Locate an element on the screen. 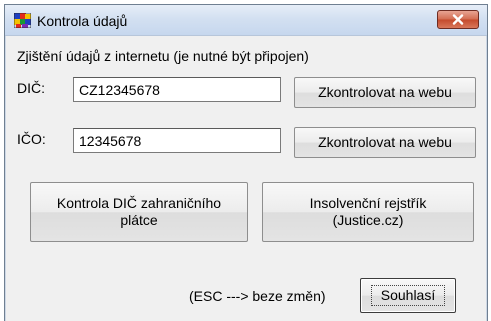  ico-check-button-label: Zkontrolovat na webu is located at coordinates (385, 142).